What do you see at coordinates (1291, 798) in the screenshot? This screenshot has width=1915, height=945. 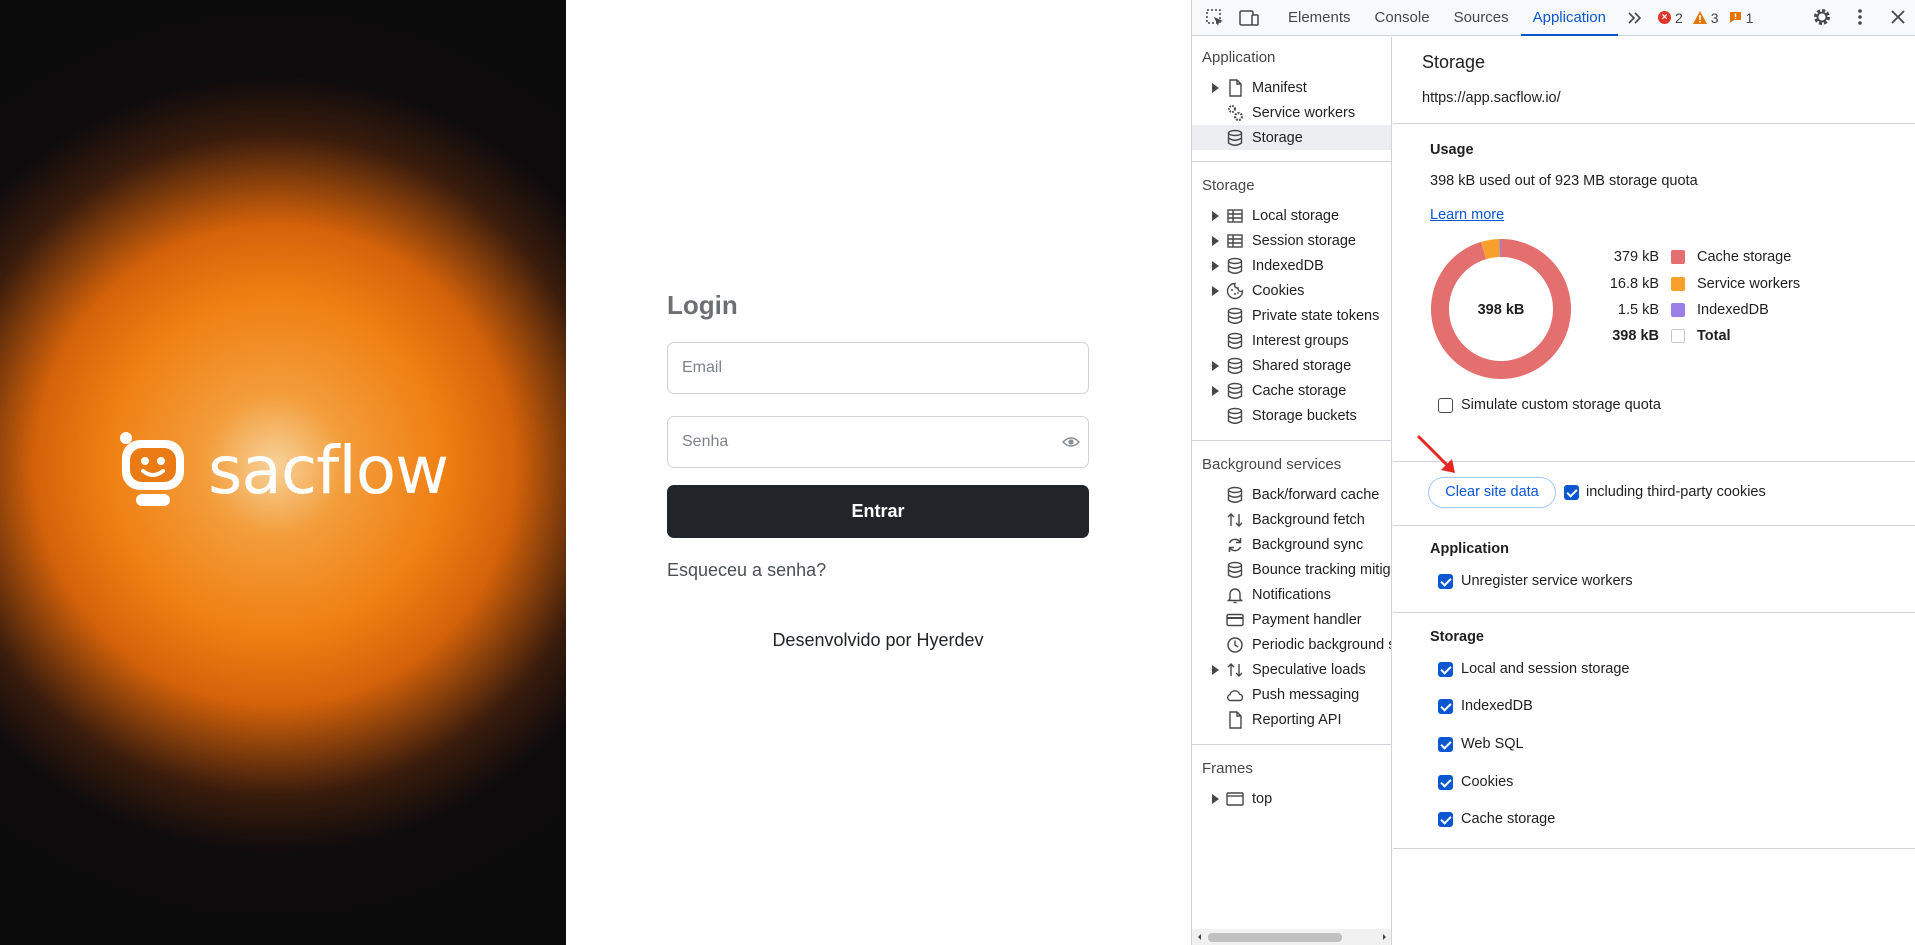 I see `sidebar-item-frame-top: top` at bounding box center [1291, 798].